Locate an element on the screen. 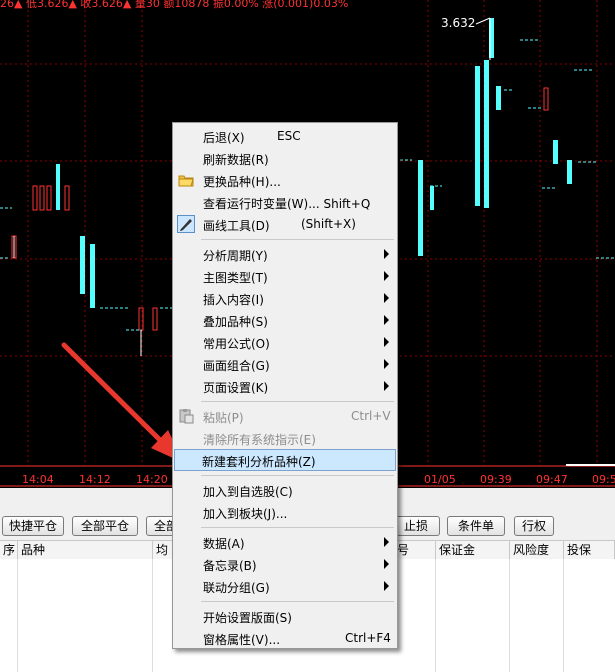  menu-item-add-watchlist: 加入到自选股(C) is located at coordinates (285, 490).